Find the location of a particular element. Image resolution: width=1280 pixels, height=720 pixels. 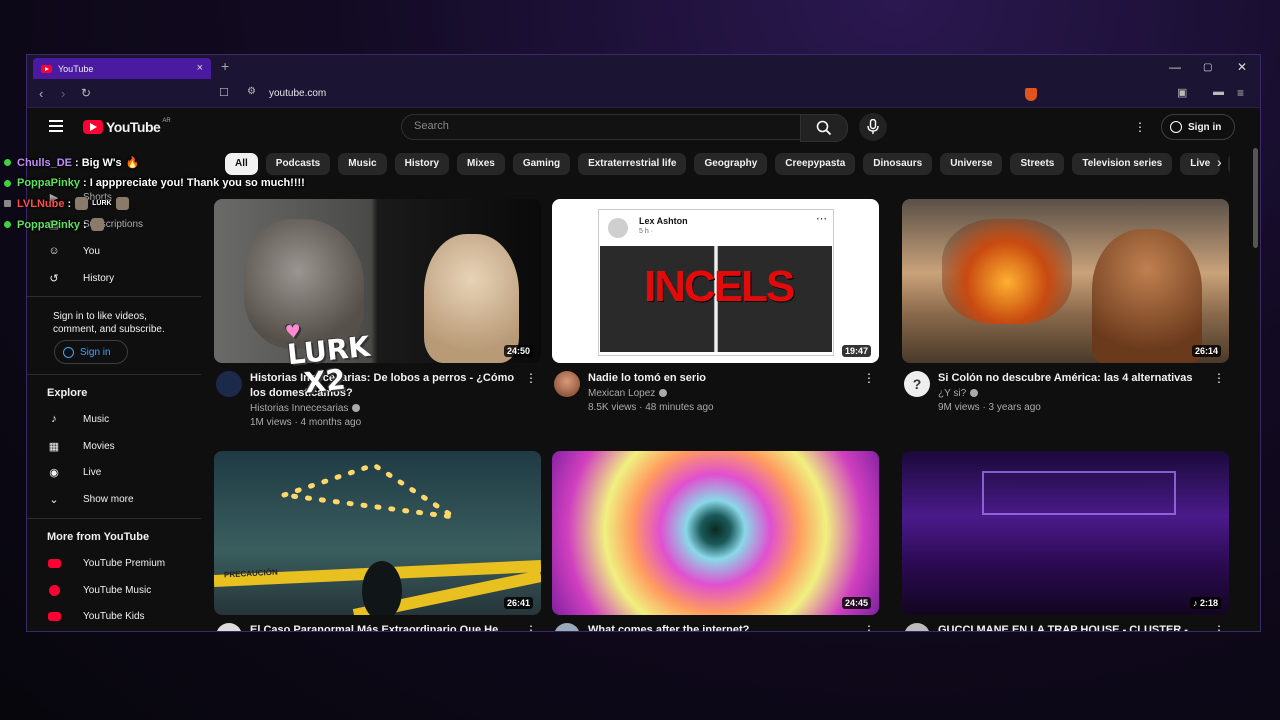

search-button is located at coordinates (824, 128).